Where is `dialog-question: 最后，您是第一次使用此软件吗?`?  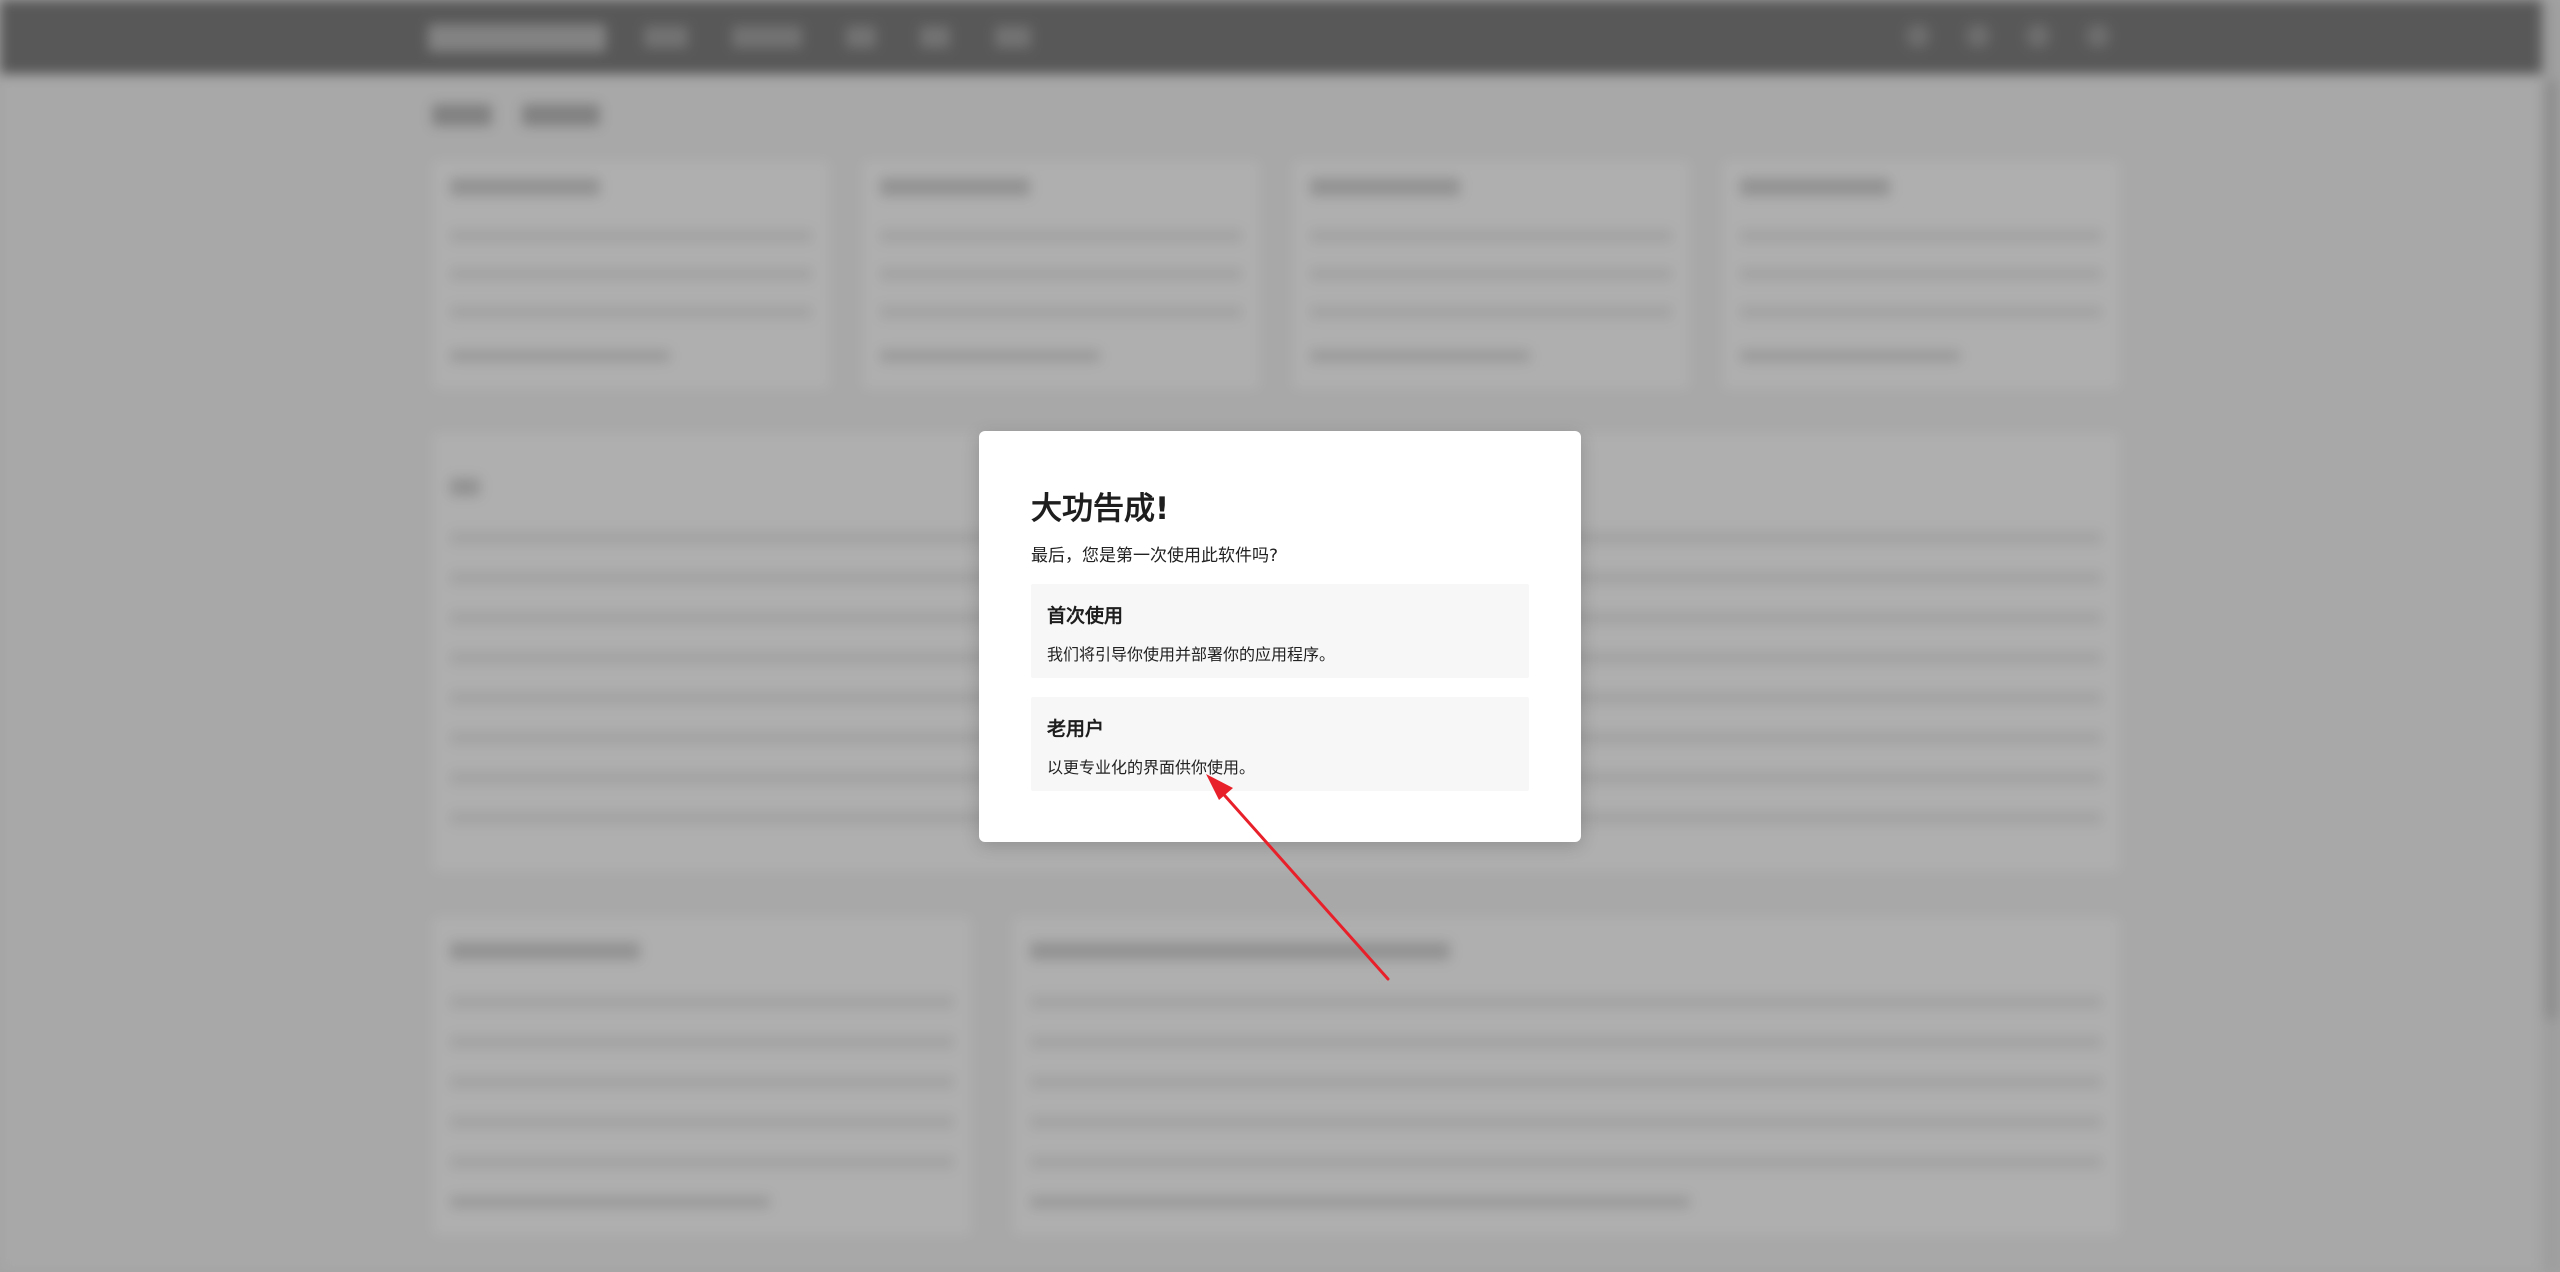 dialog-question: 最后，您是第一次使用此软件吗? is located at coordinates (1155, 556).